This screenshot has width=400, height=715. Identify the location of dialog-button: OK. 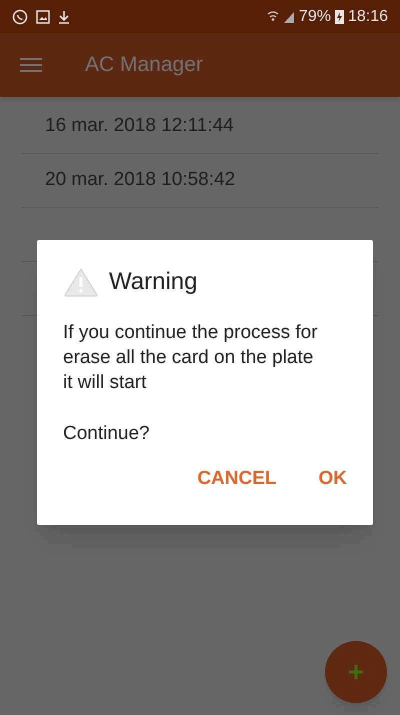
(332, 478).